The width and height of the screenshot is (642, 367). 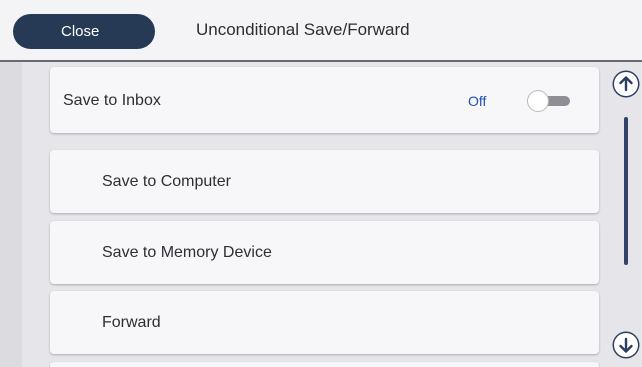 I want to click on save-to-memory-device-row: Save to Memory Device, so click(x=324, y=252).